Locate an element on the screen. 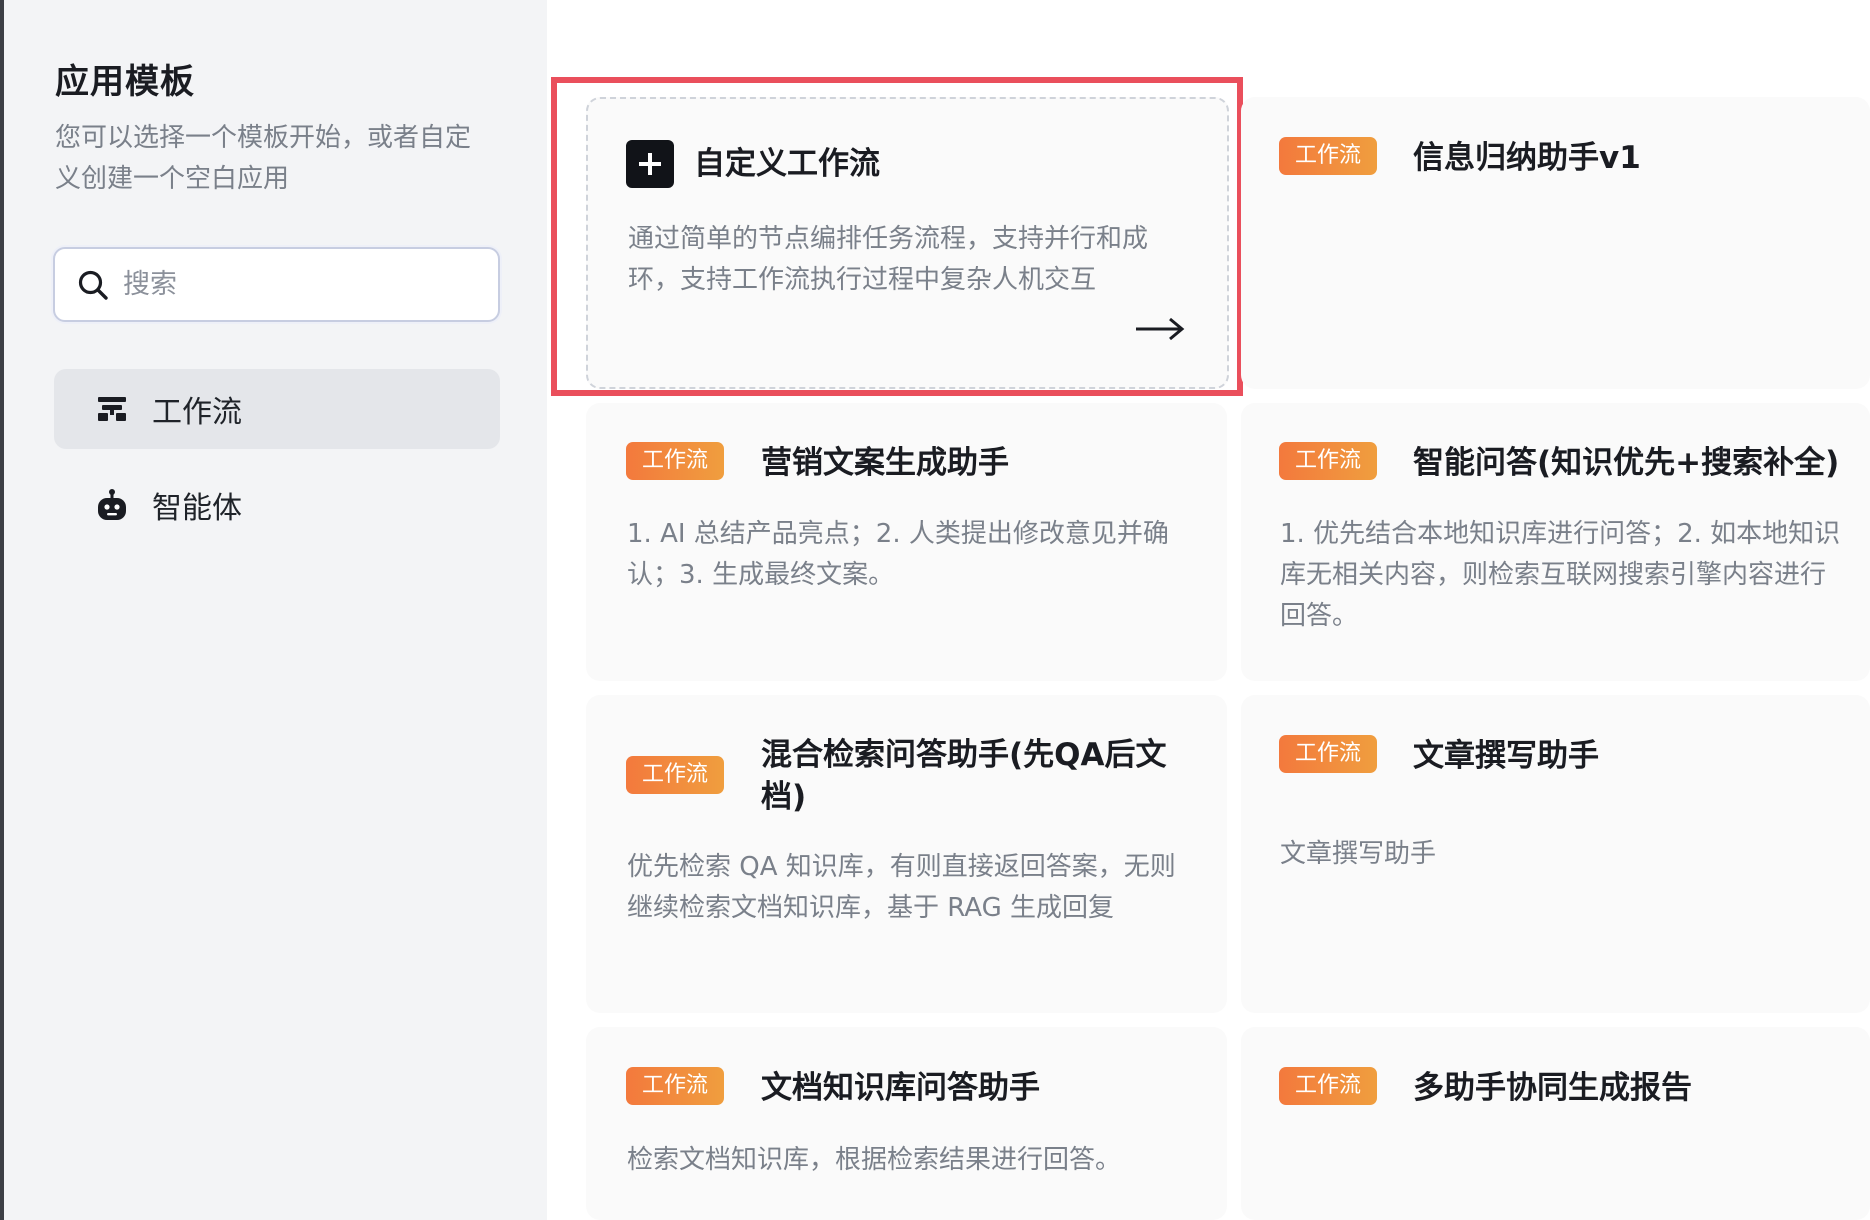 The height and width of the screenshot is (1220, 1870). plus-icon is located at coordinates (650, 164).